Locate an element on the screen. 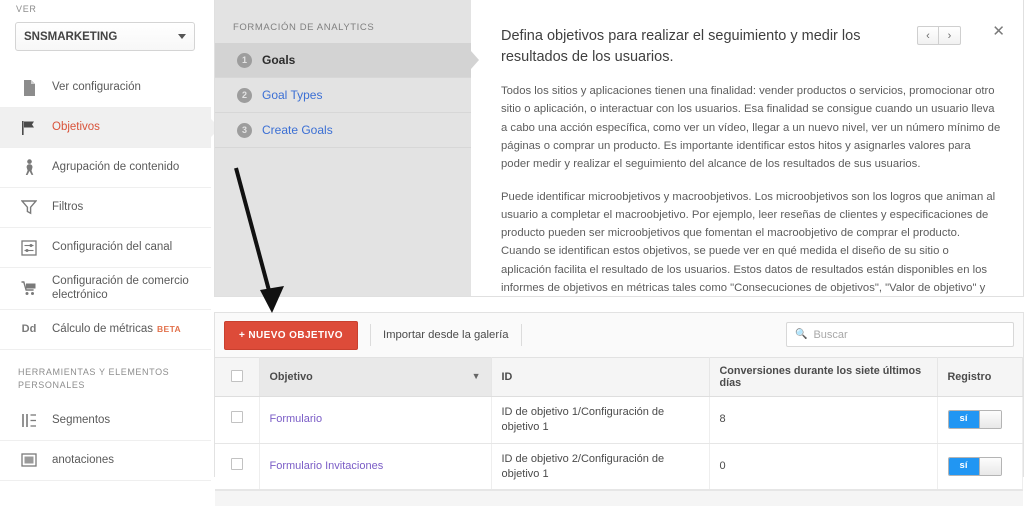 The height and width of the screenshot is (517, 1024). help-step-goals: 1 Goals is located at coordinates (343, 60).